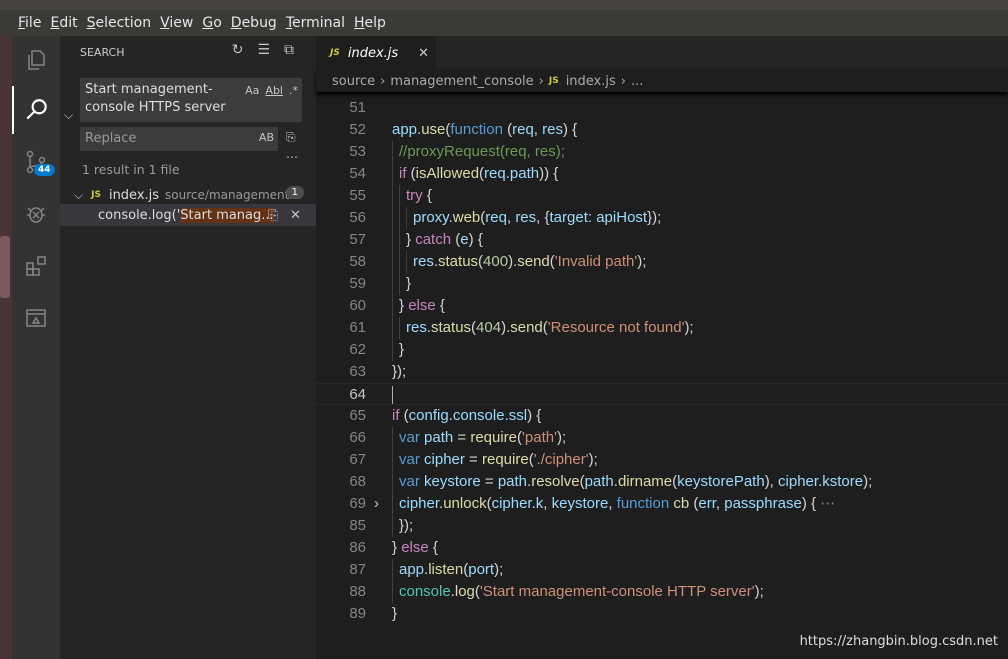 Image resolution: width=1008 pixels, height=659 pixels. Describe the element at coordinates (662, 350) in the screenshot. I see `code-line: 62}` at that location.